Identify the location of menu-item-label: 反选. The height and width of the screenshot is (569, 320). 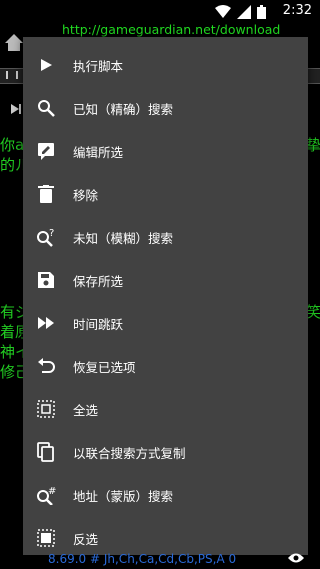
(86, 539).